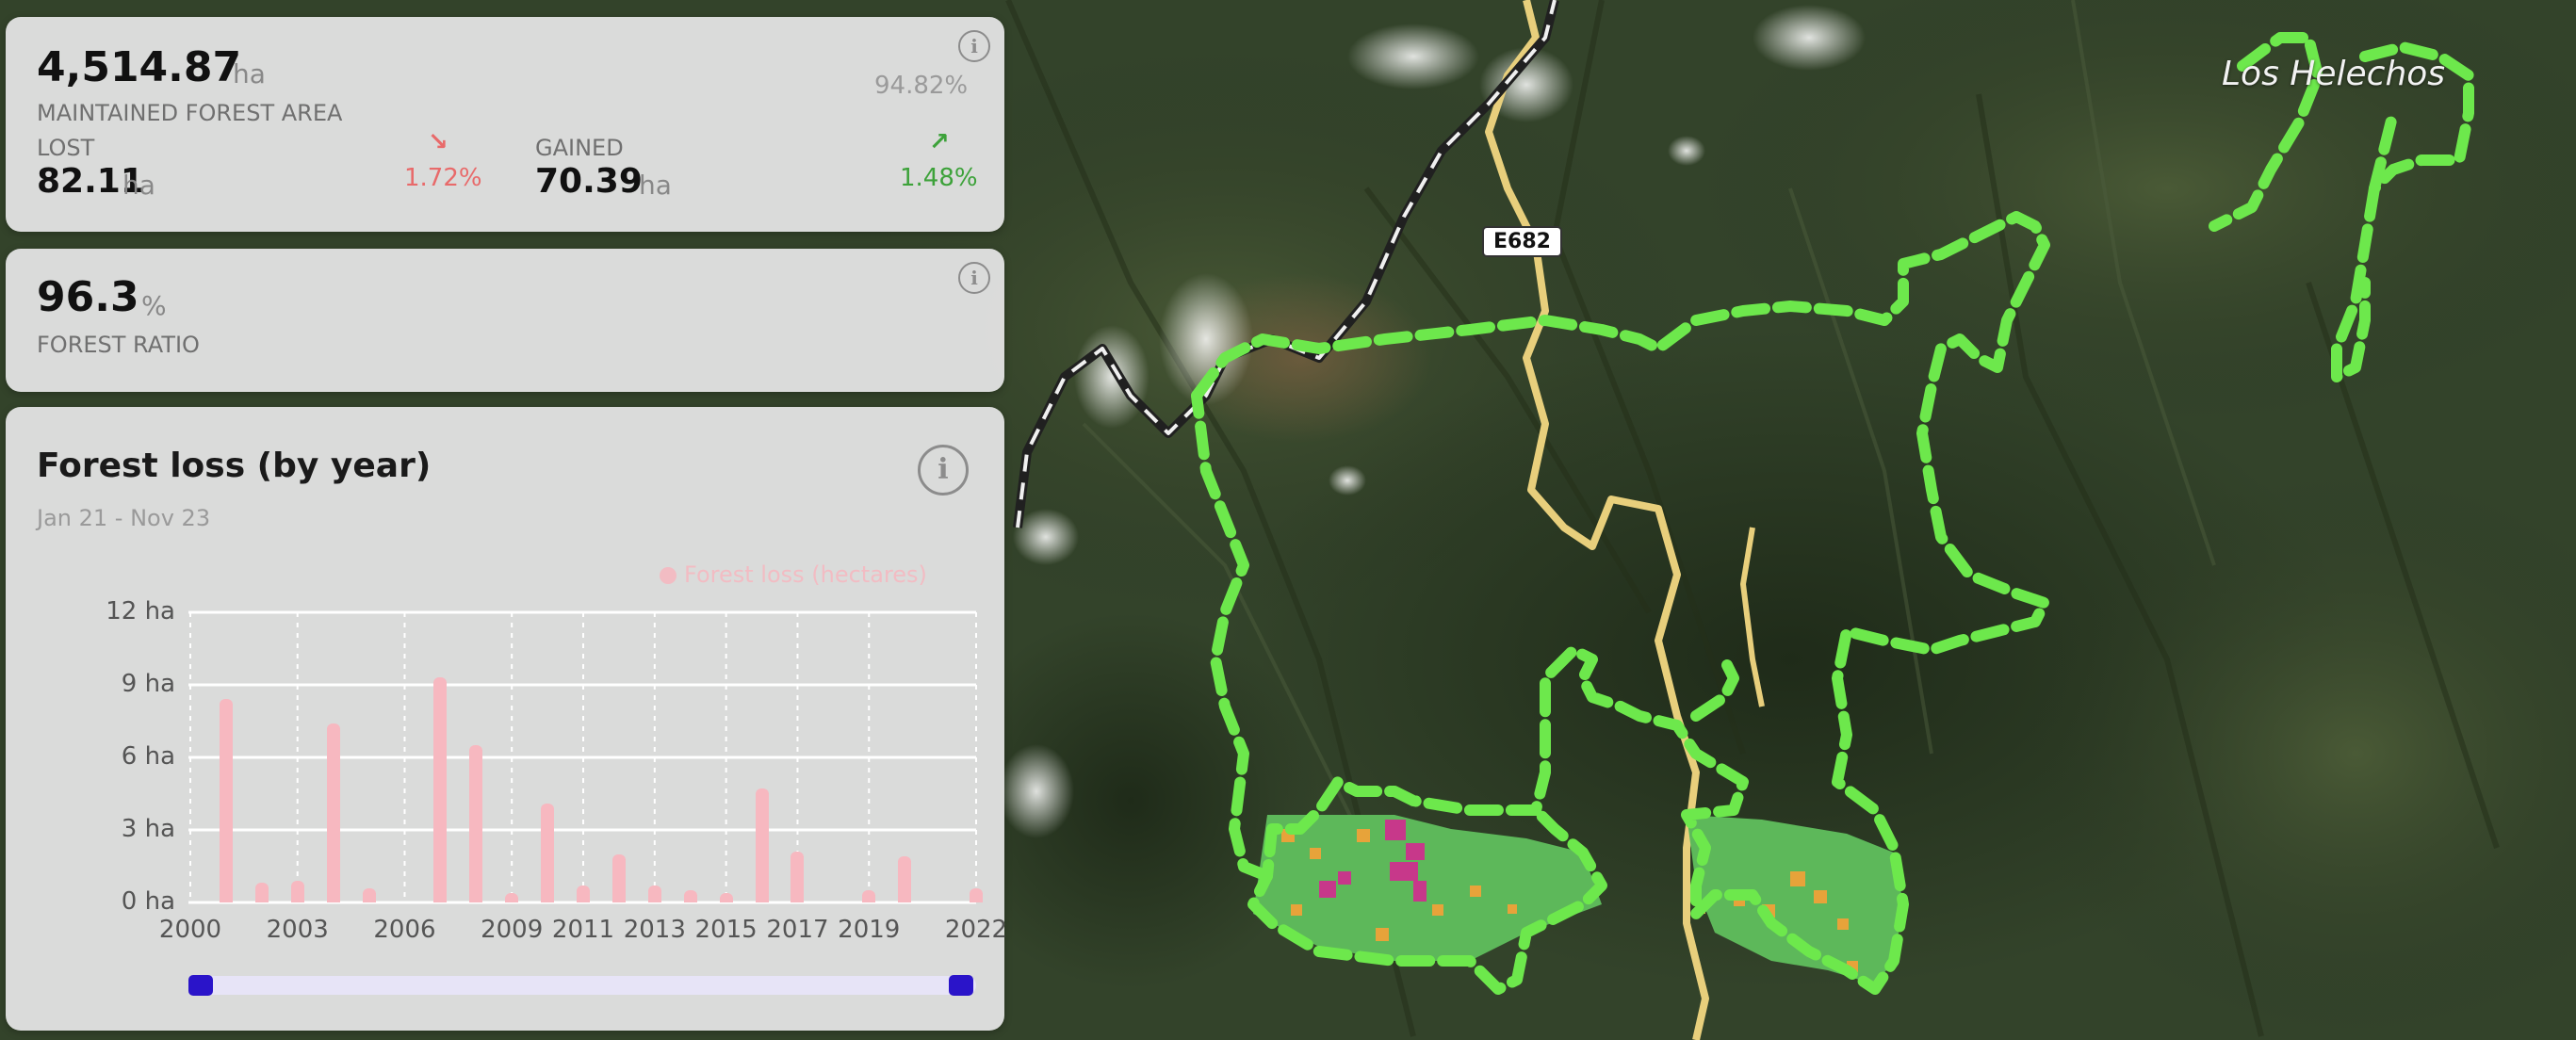 The height and width of the screenshot is (1040, 2576). What do you see at coordinates (148, 901) in the screenshot?
I see `y-tick-label: 0 ha` at bounding box center [148, 901].